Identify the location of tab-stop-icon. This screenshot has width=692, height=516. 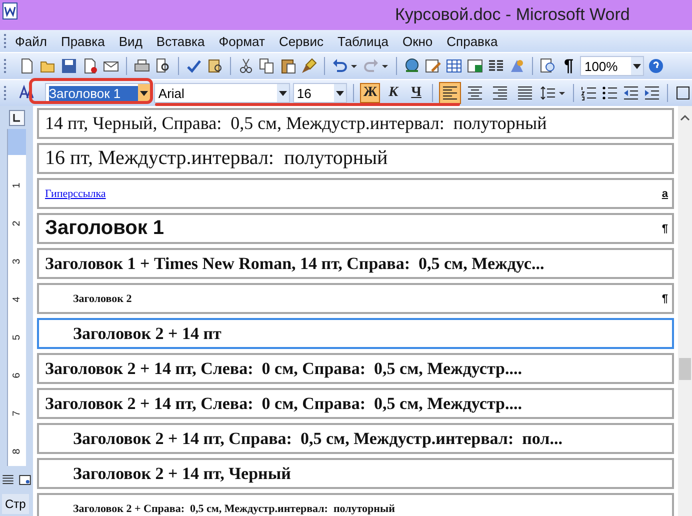
(16, 118).